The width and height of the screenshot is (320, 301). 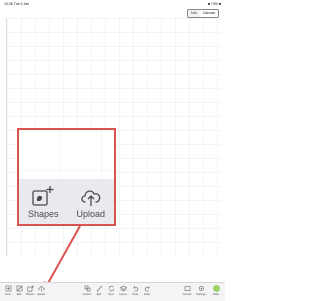 I want to click on bottom-layers-label: Layers, so click(x=123, y=294).